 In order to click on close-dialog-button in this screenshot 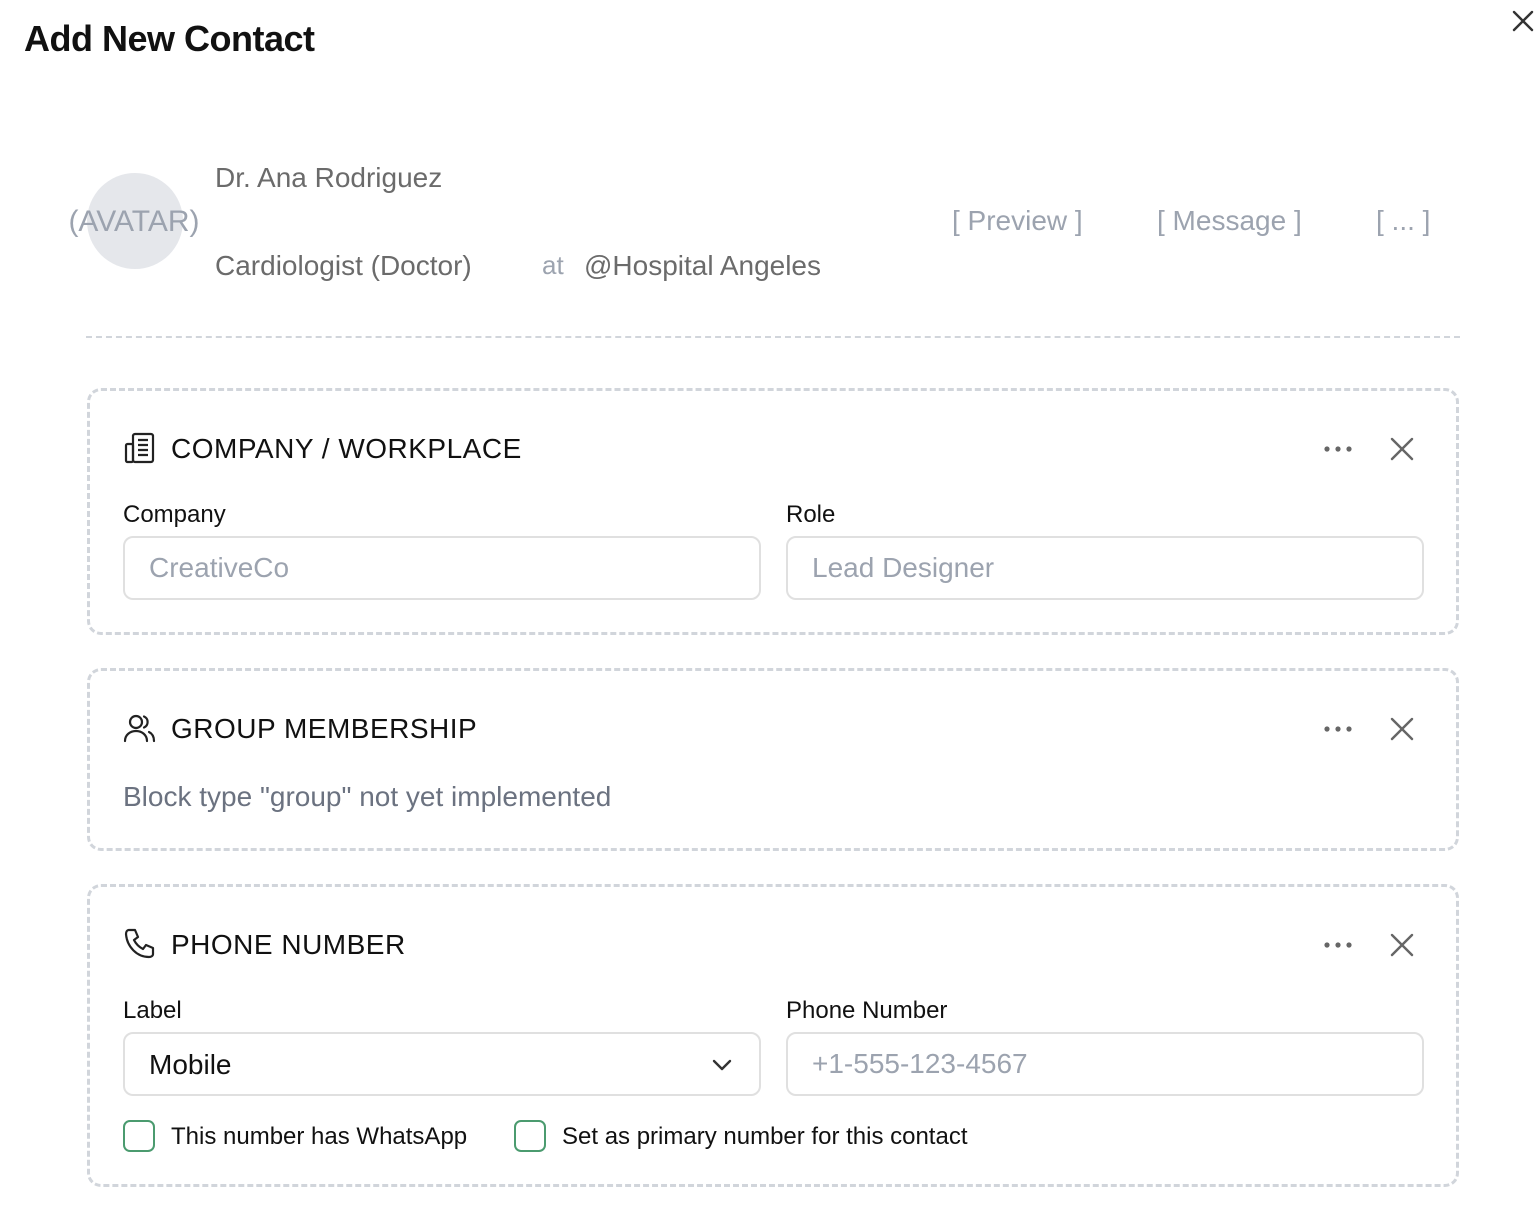, I will do `click(1521, 21)`.